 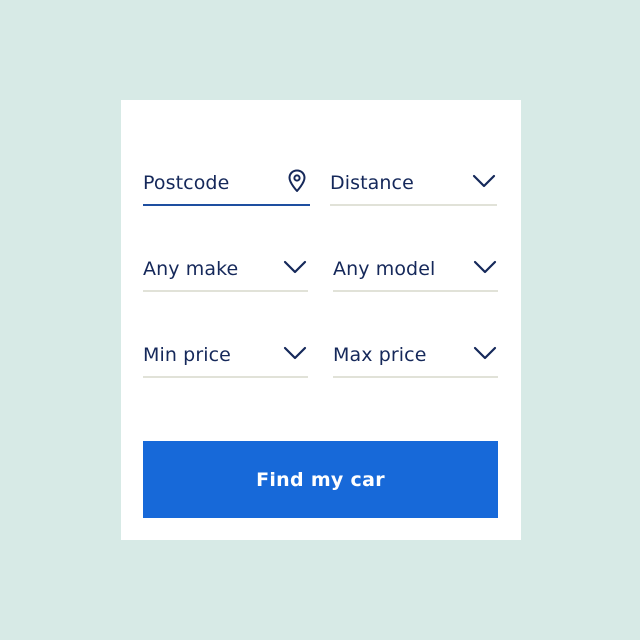 What do you see at coordinates (380, 355) in the screenshot?
I see `max-price-label: Max price` at bounding box center [380, 355].